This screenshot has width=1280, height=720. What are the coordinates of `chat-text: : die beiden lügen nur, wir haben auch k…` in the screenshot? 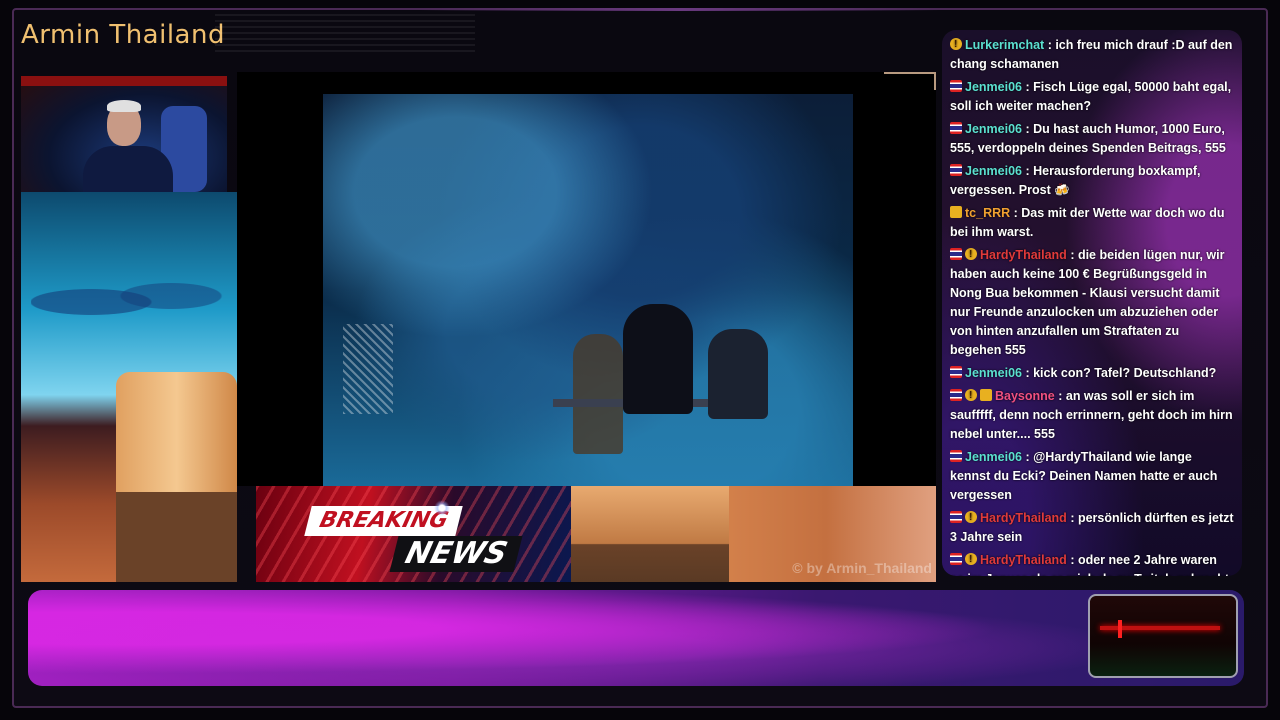 It's located at (1087, 302).